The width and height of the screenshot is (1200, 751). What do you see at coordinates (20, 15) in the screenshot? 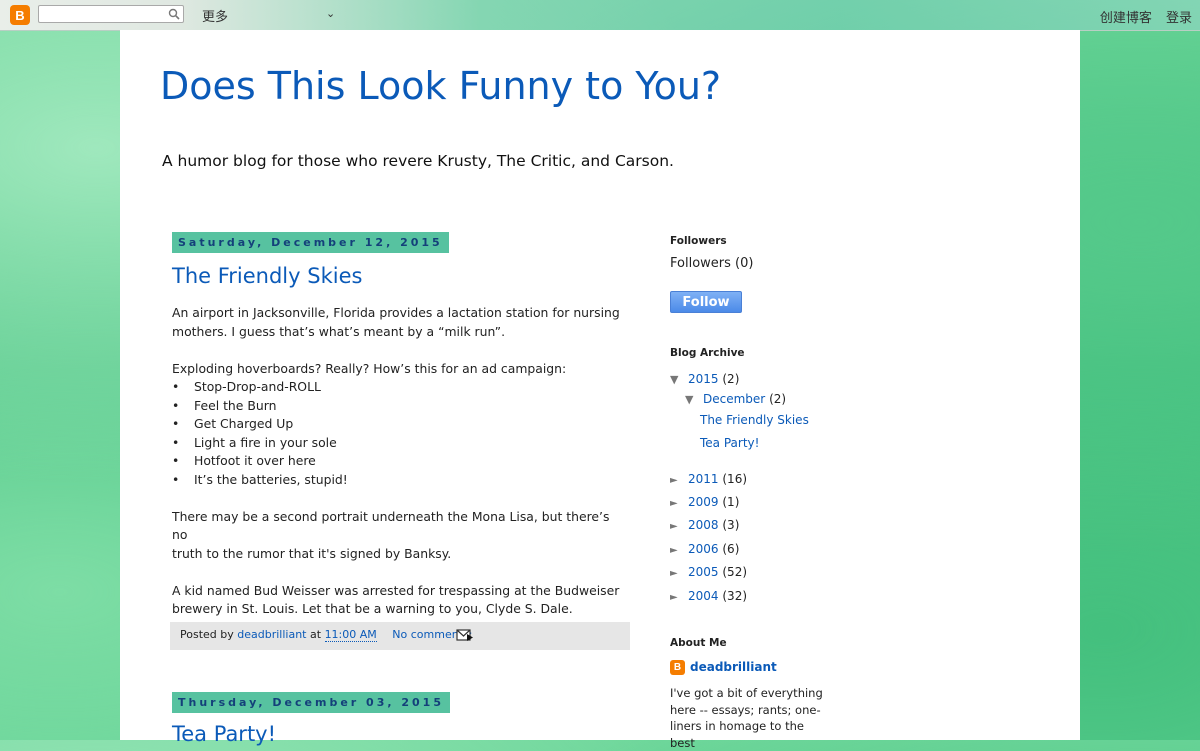
I see `blogger-logo-icon: B` at bounding box center [20, 15].